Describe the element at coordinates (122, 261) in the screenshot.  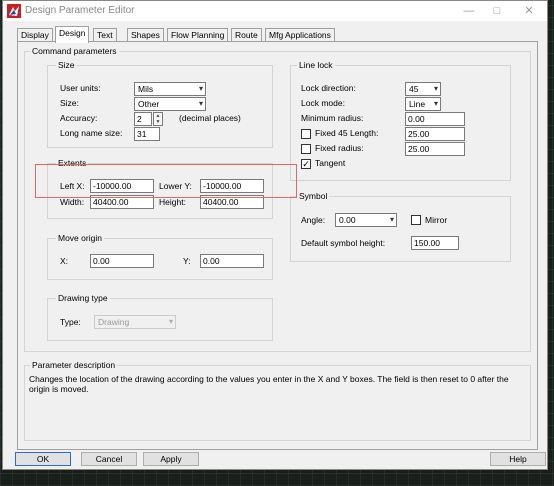
I see `origin-x-input: 0.00` at that location.